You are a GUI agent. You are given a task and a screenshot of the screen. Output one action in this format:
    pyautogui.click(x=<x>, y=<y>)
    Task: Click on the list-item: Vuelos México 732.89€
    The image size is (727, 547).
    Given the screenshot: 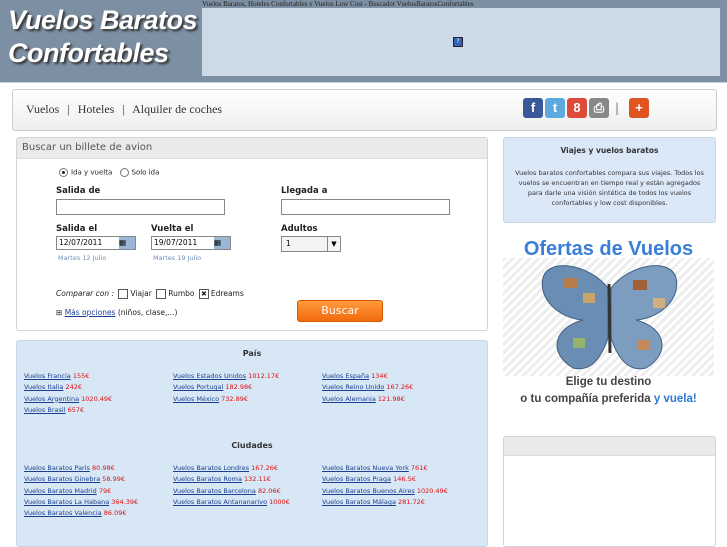 What is the action you would take?
    pyautogui.click(x=210, y=399)
    